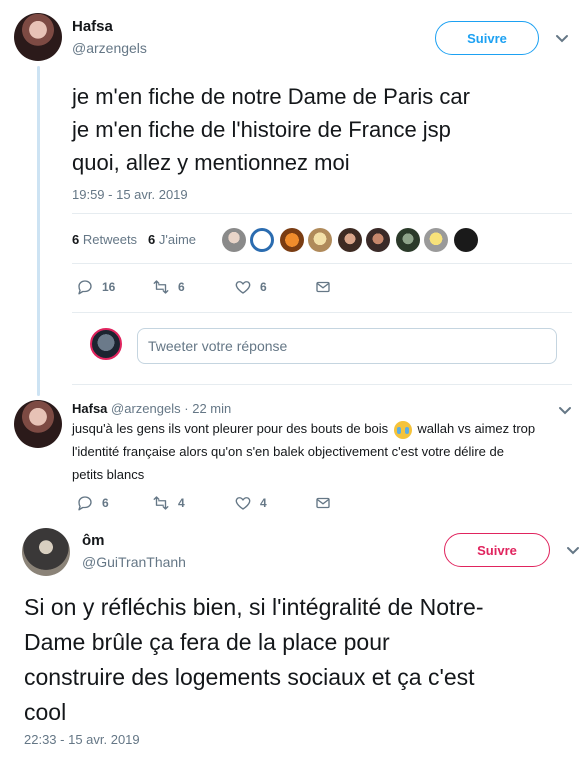  I want to click on retweet-action: 4, so click(168, 503).